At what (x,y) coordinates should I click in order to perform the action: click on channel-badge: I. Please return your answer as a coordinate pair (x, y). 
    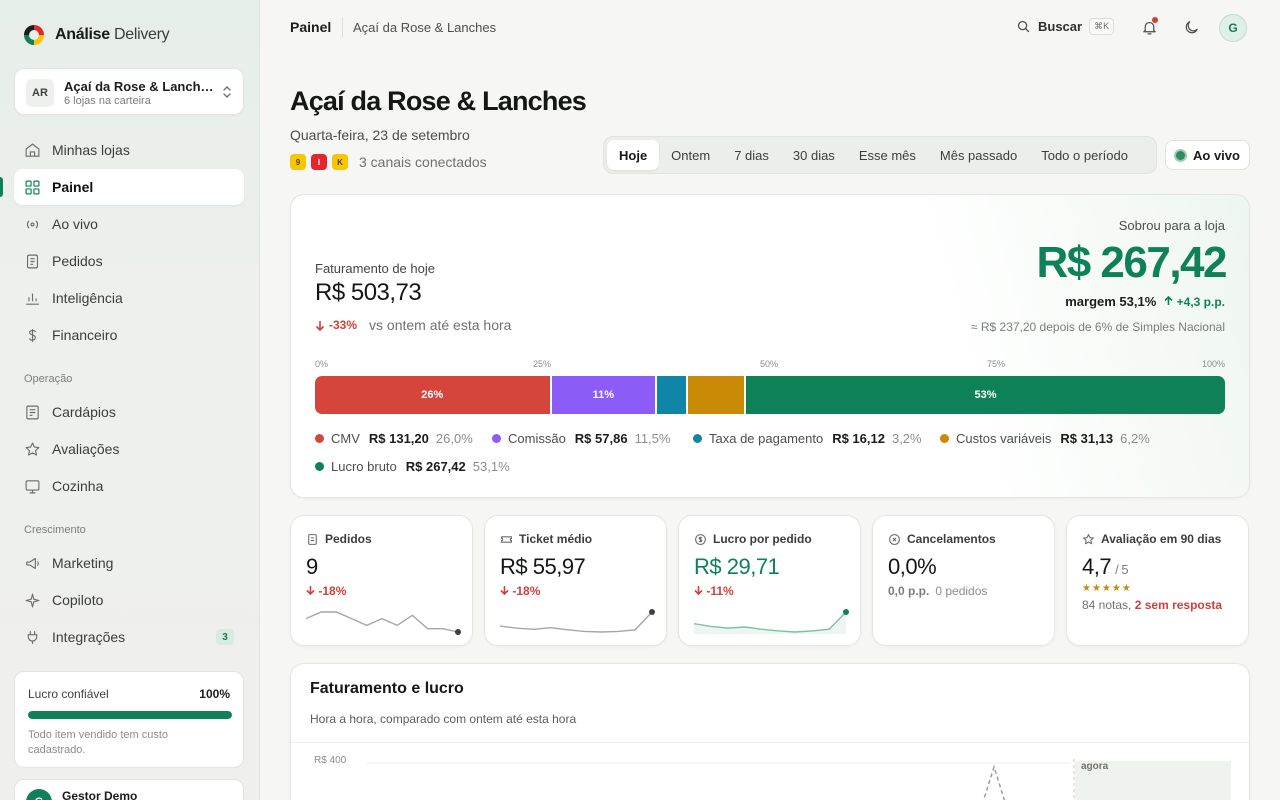
    Looking at the image, I should click on (319, 162).